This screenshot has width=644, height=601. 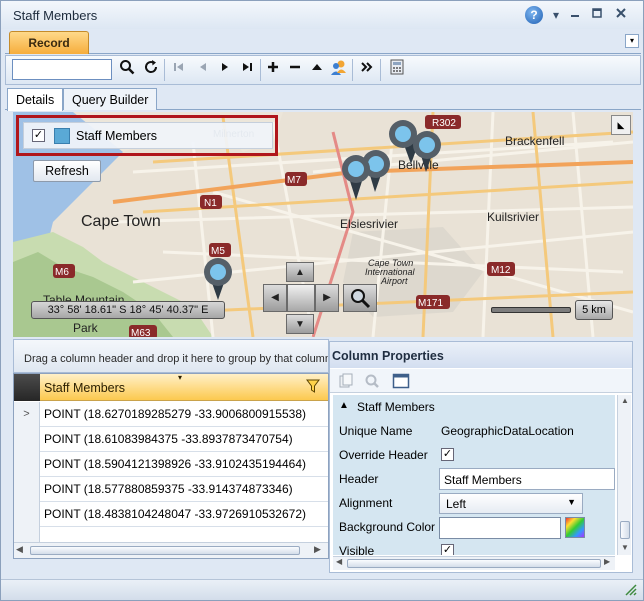 I want to click on resize-grip-icon, so click(x=631, y=591).